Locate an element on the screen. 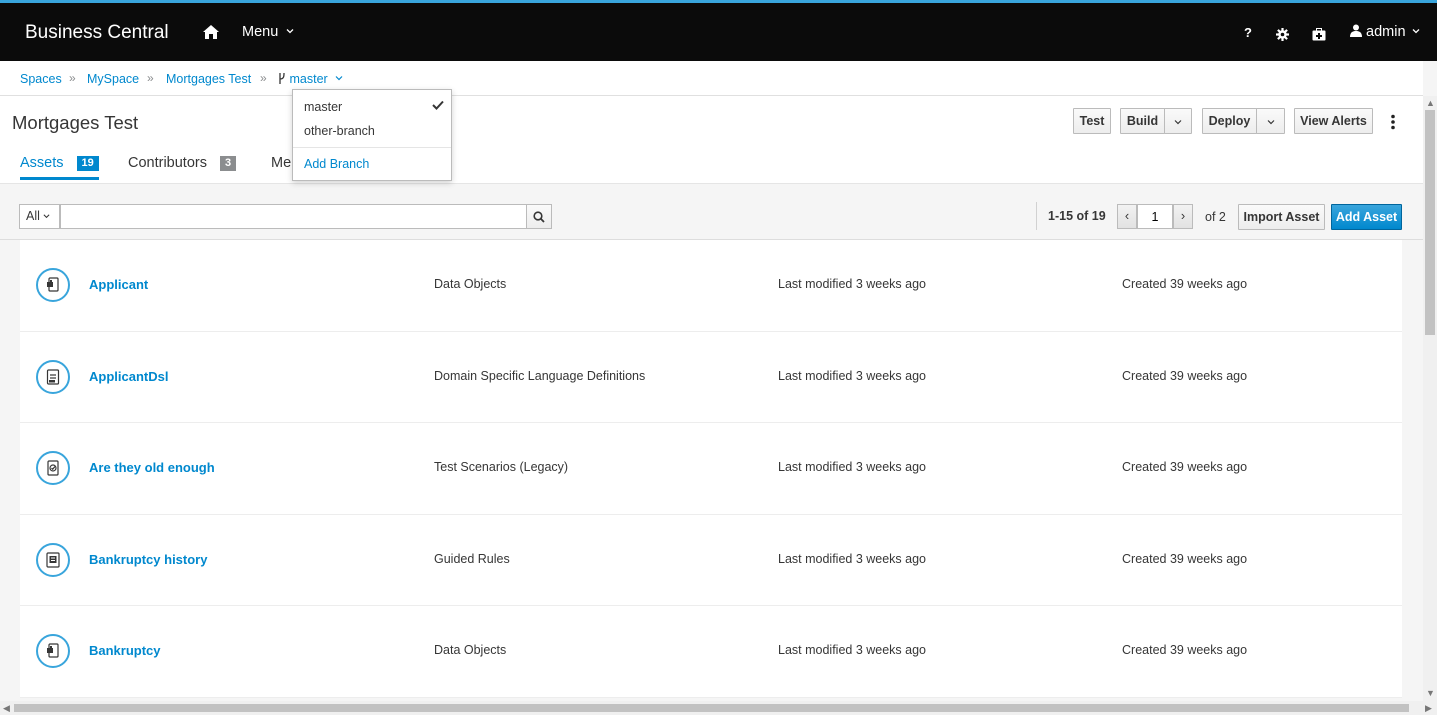 The height and width of the screenshot is (715, 1437). branch-dropdown-menu: master other-branch Add Branch is located at coordinates (372, 135).